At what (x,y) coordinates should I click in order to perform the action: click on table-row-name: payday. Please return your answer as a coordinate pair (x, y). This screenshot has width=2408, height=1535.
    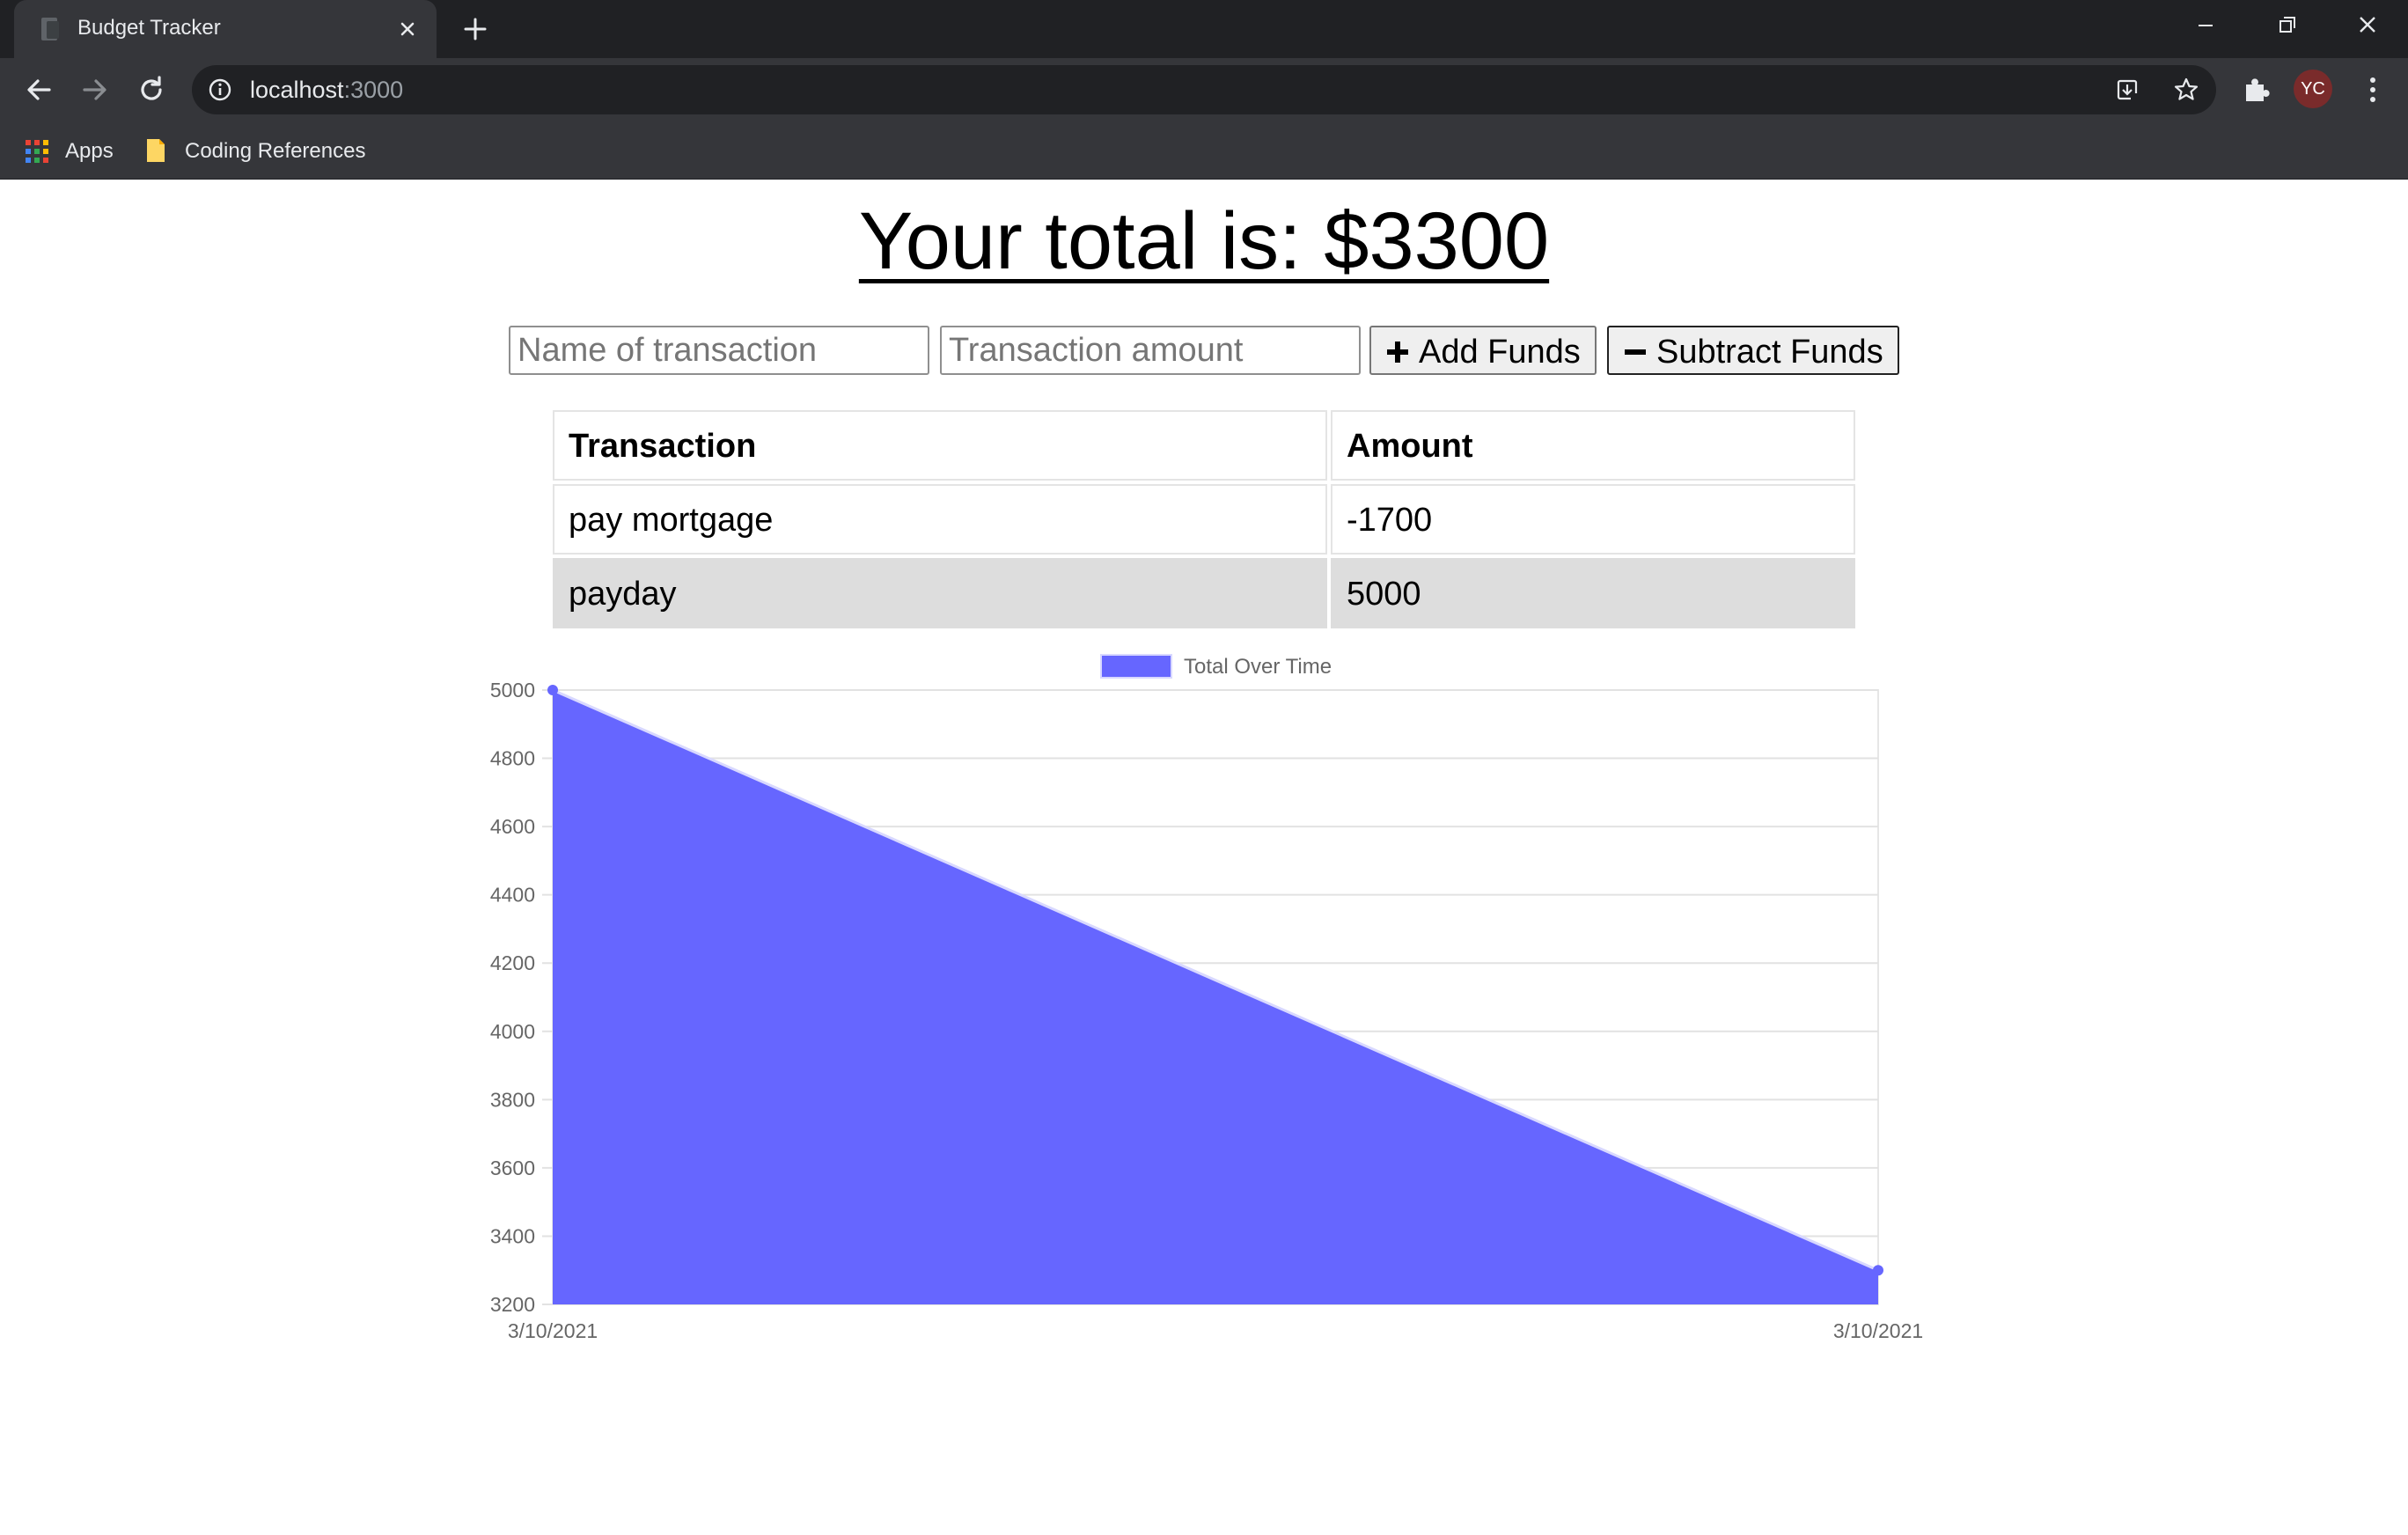
    Looking at the image, I should click on (940, 593).